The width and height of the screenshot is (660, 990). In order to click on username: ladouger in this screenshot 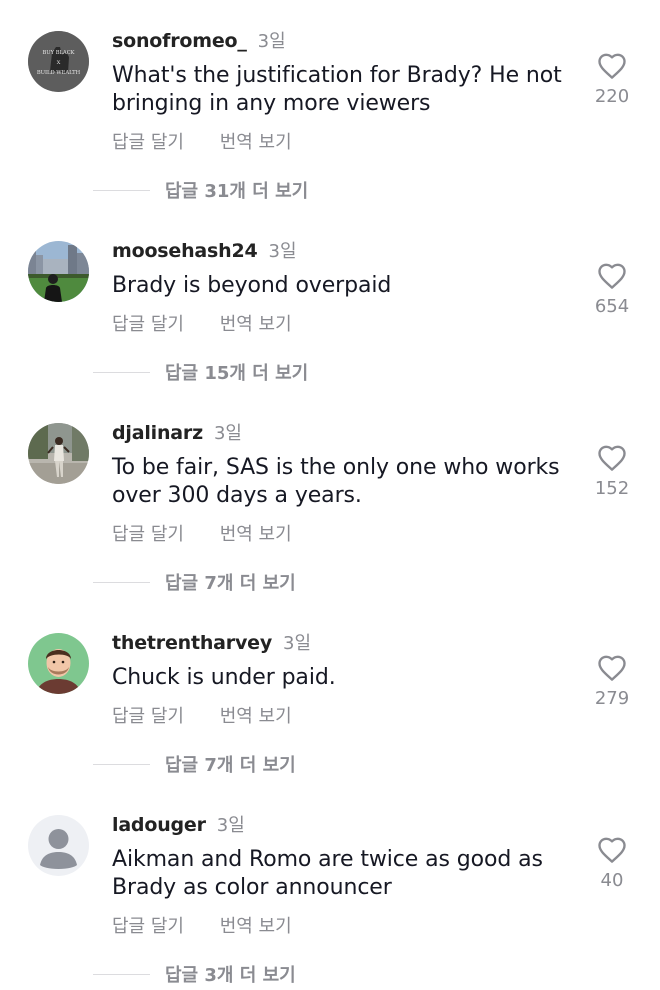, I will do `click(159, 825)`.